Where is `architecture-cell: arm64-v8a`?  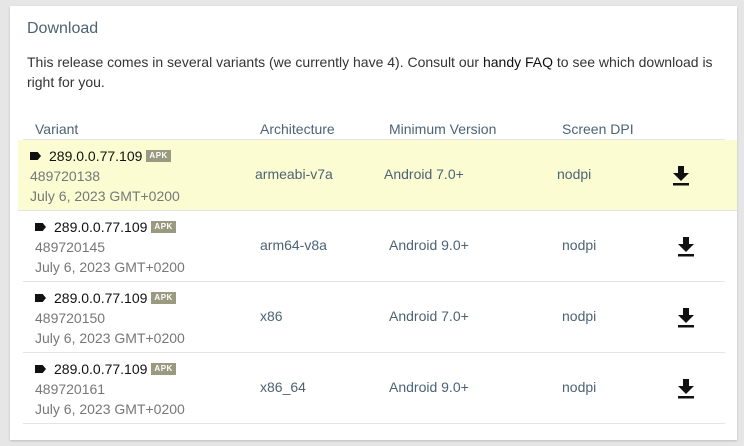
architecture-cell: arm64-v8a is located at coordinates (293, 245).